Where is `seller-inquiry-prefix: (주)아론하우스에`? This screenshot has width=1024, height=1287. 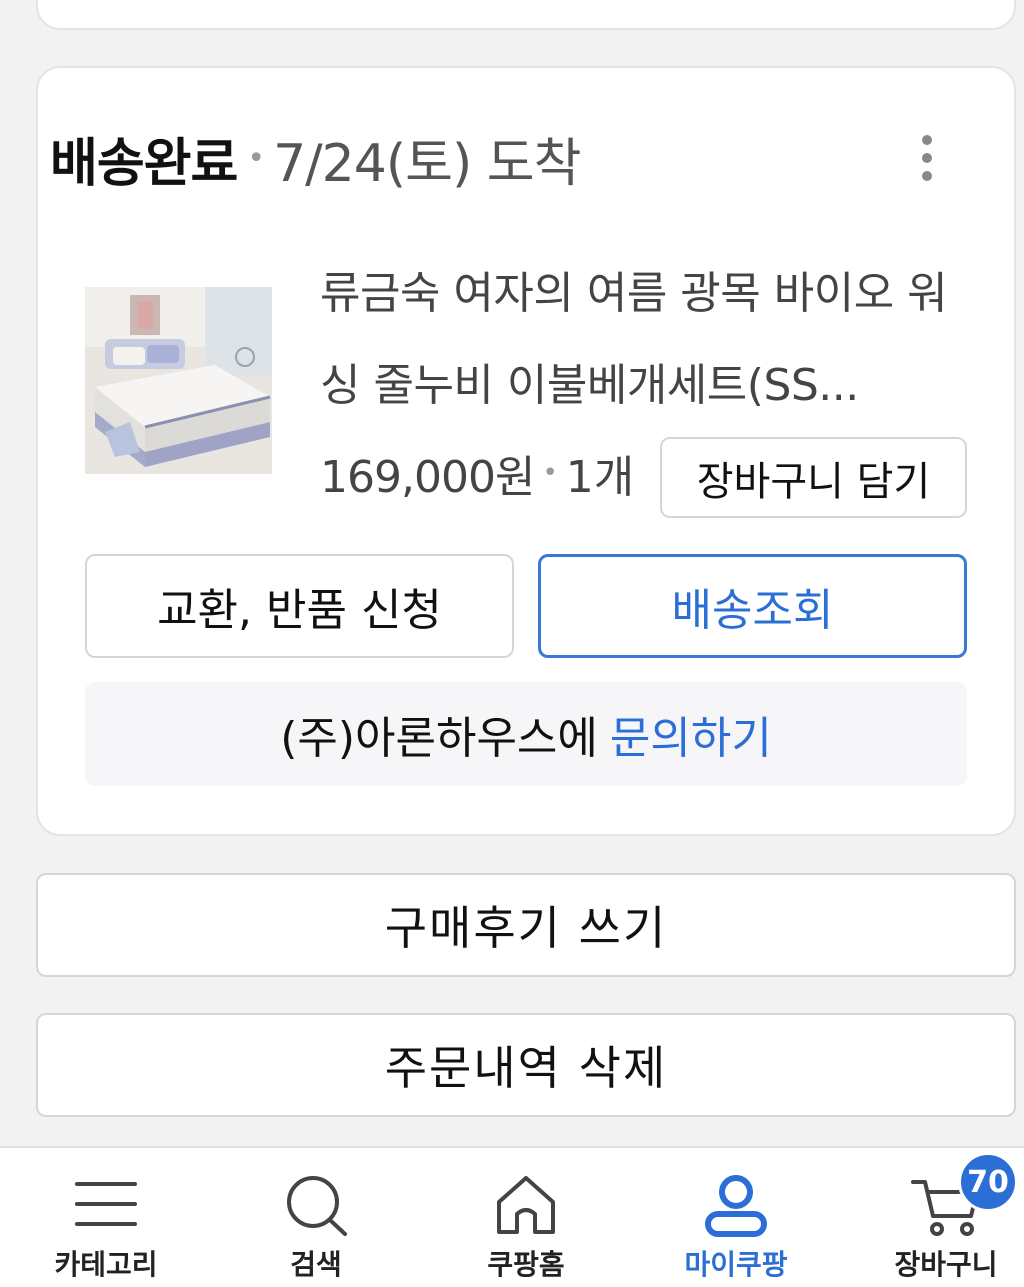 seller-inquiry-prefix: (주)아론하우스에 is located at coordinates (439, 738).